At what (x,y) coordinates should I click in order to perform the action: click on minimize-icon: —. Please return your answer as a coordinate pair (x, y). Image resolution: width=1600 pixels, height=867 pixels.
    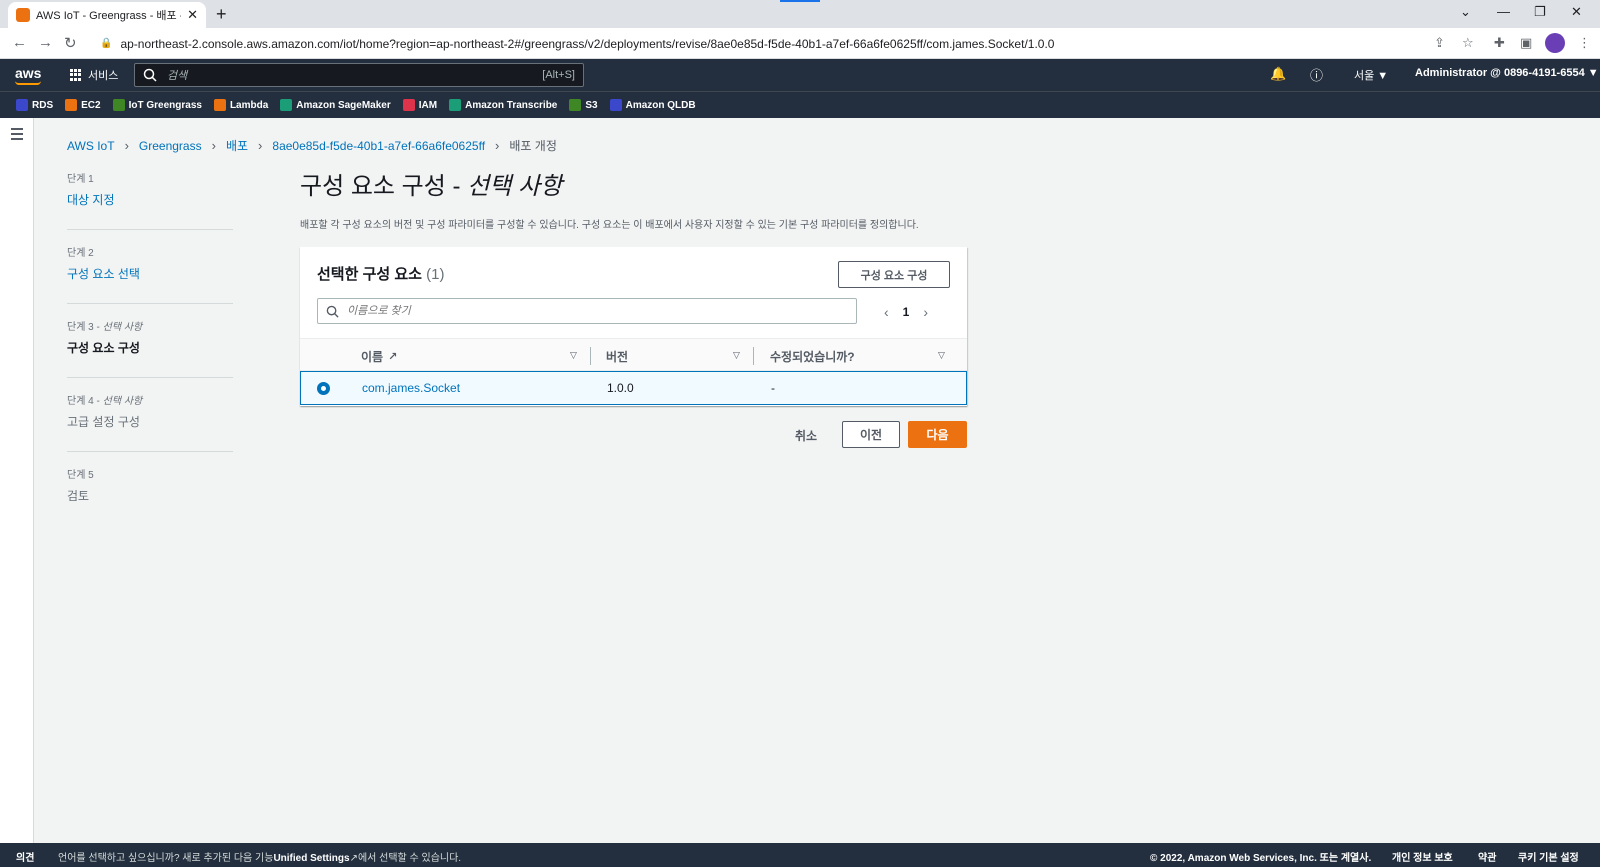
    Looking at the image, I should click on (1503, 11).